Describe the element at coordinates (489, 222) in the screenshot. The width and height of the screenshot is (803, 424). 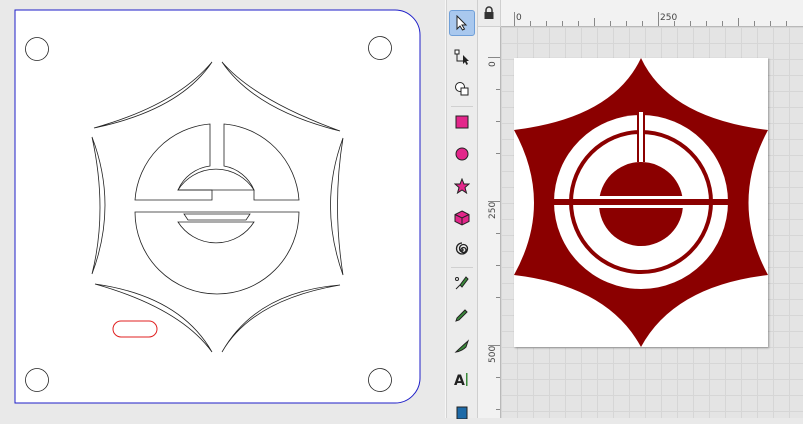
I see `vertical-ruler: 0 250 500` at that location.